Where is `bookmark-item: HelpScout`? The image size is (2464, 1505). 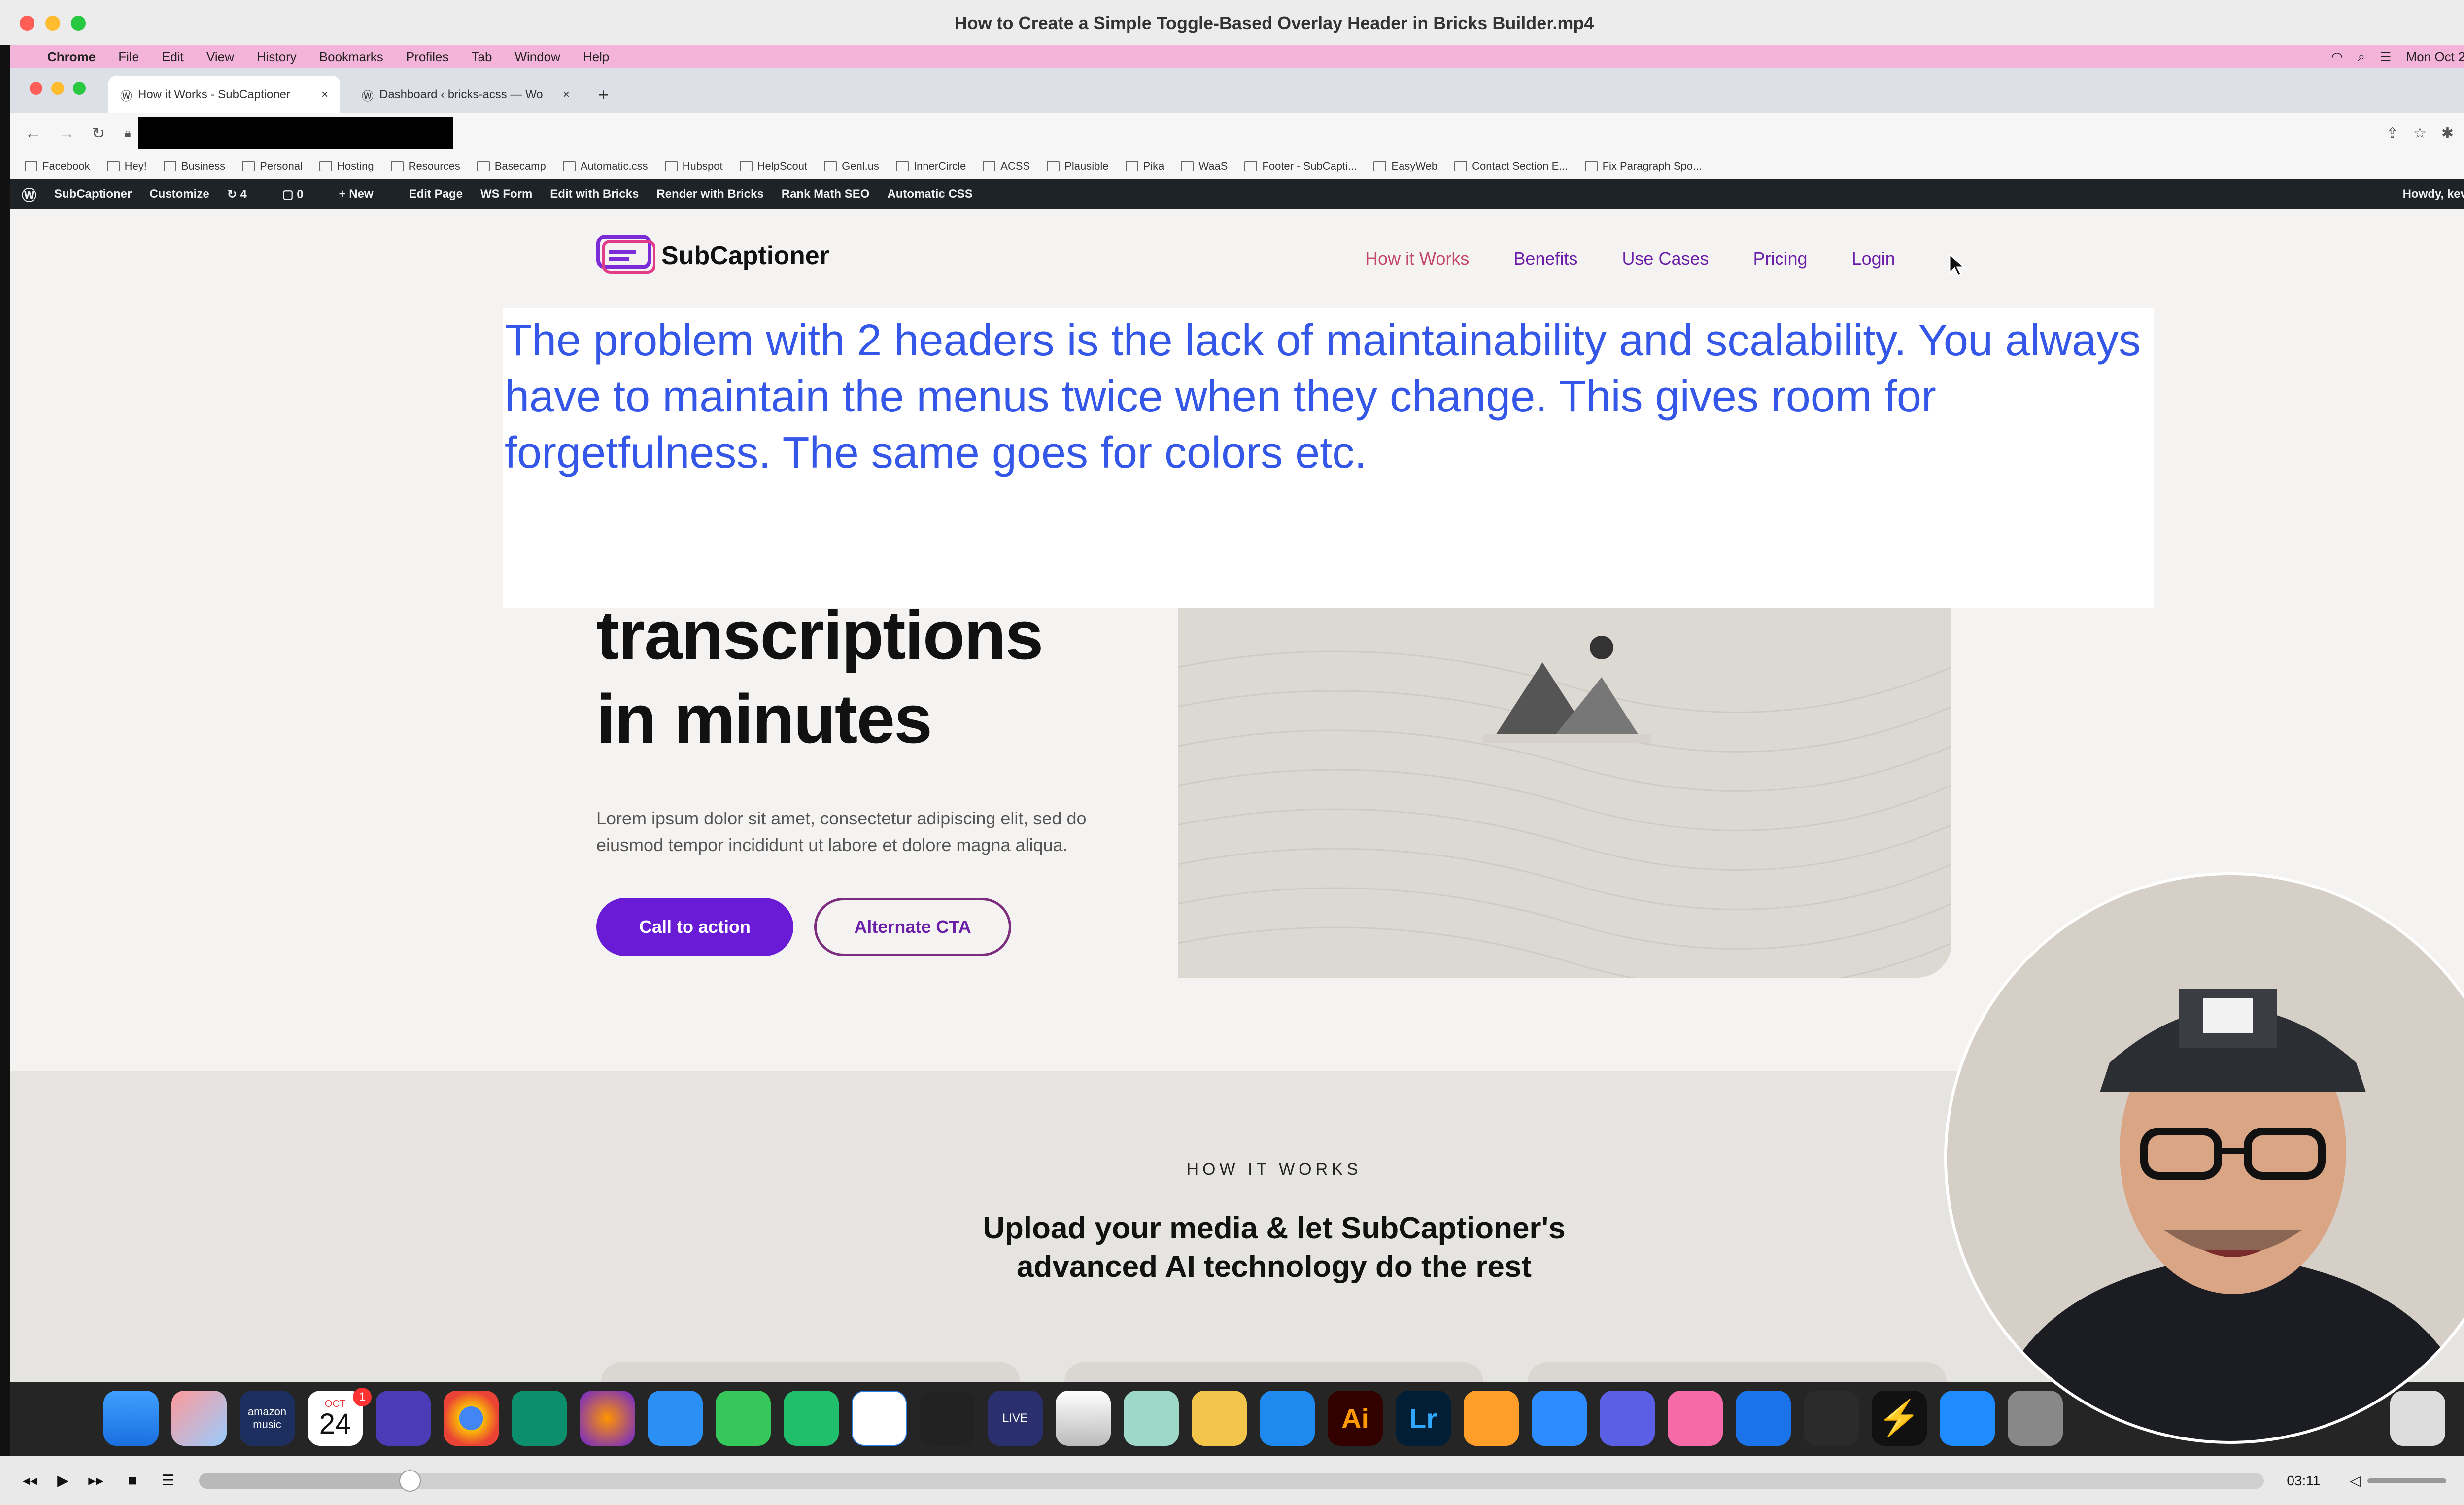 bookmark-item: HelpScout is located at coordinates (773, 166).